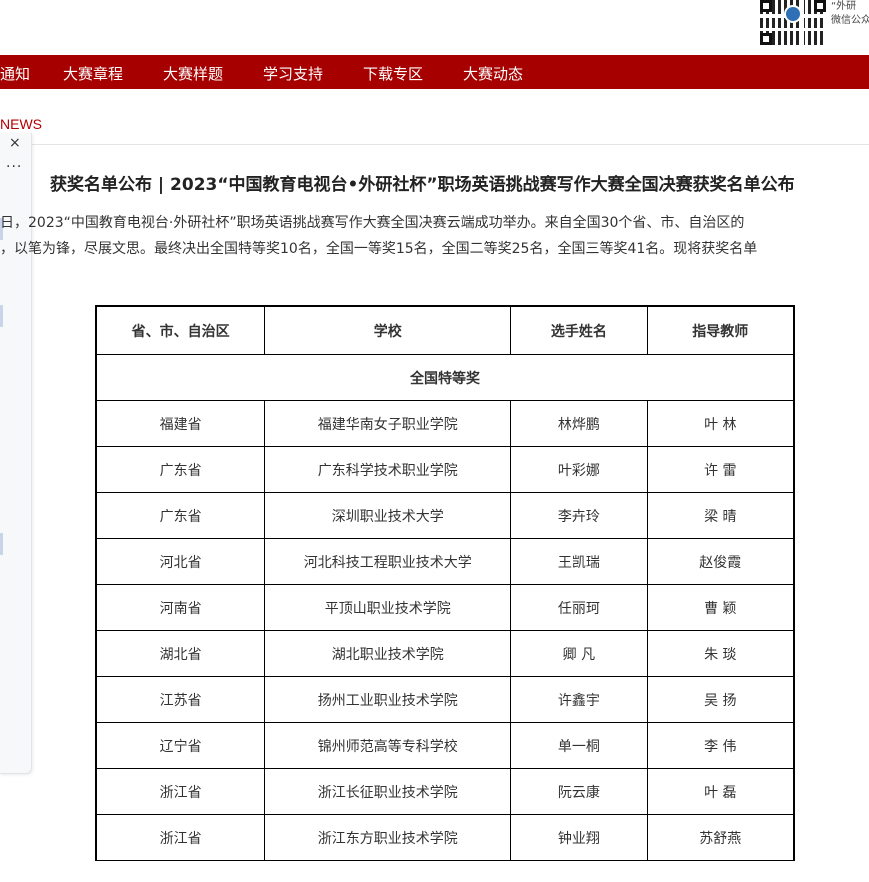 This screenshot has height=882, width=869. I want to click on column-header-contestant: 选手姓名, so click(579, 330).